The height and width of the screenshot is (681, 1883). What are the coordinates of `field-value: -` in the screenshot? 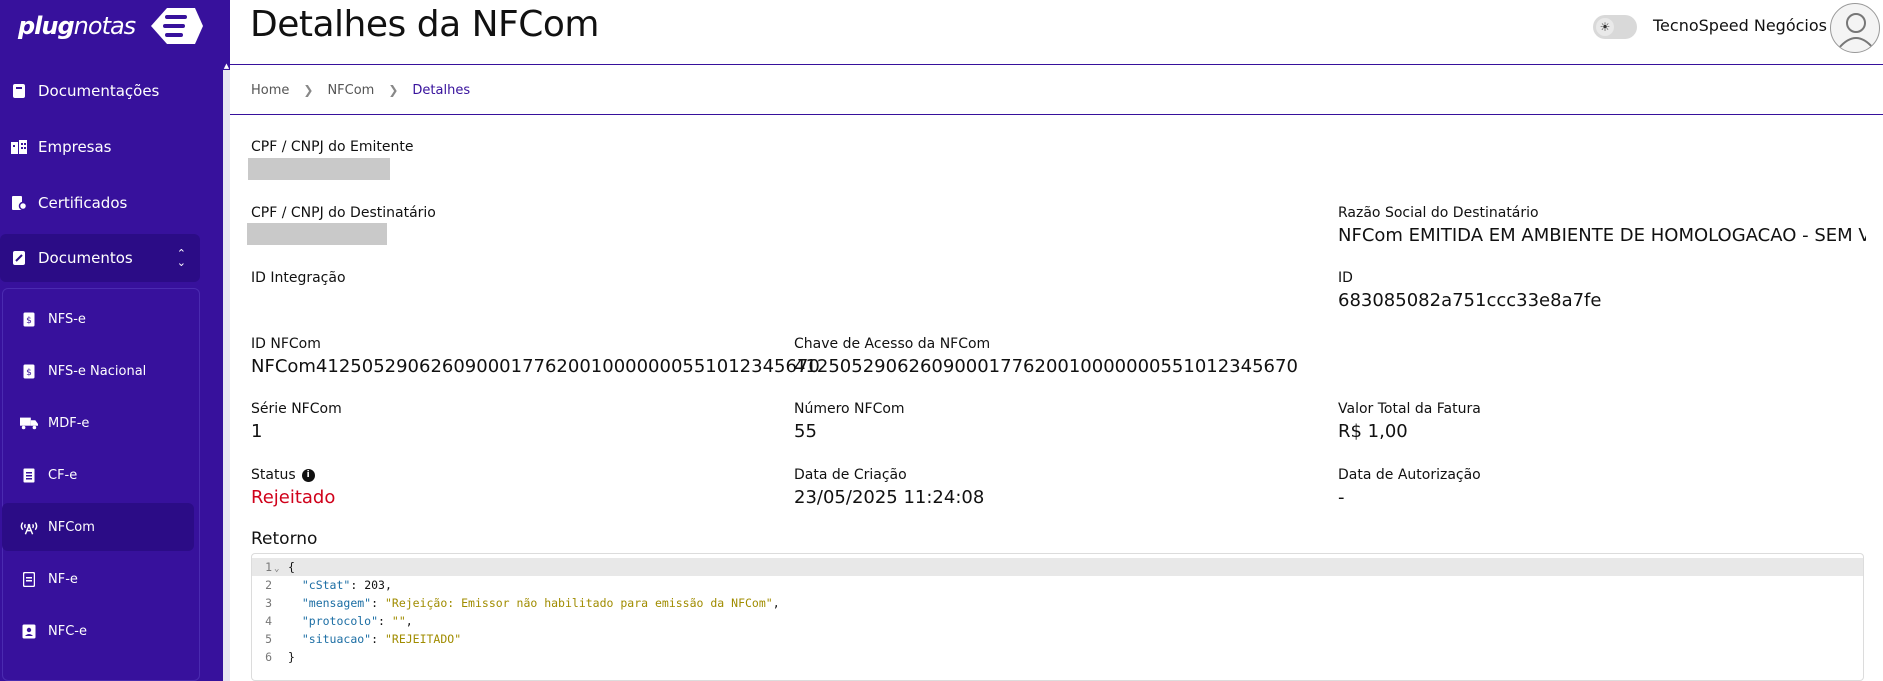 It's located at (1341, 497).